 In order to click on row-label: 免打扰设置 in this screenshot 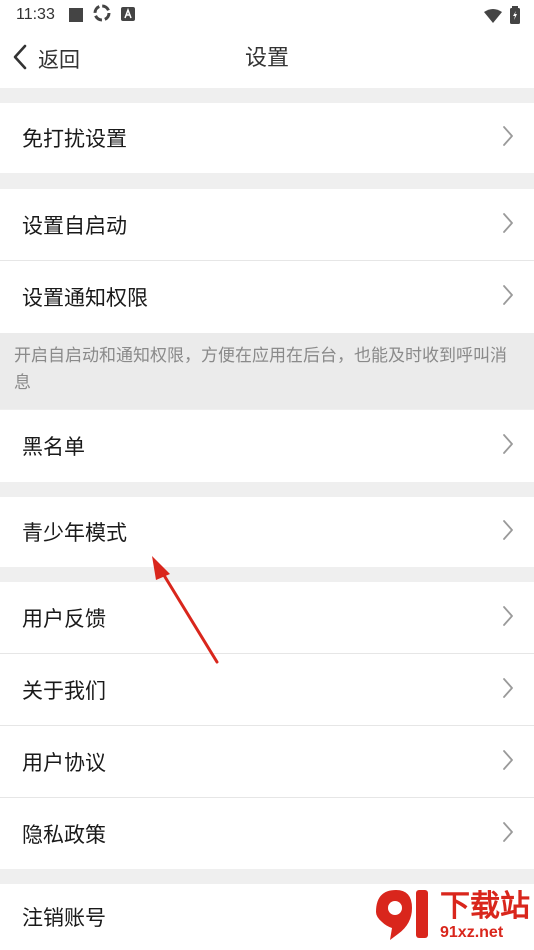, I will do `click(74, 139)`.